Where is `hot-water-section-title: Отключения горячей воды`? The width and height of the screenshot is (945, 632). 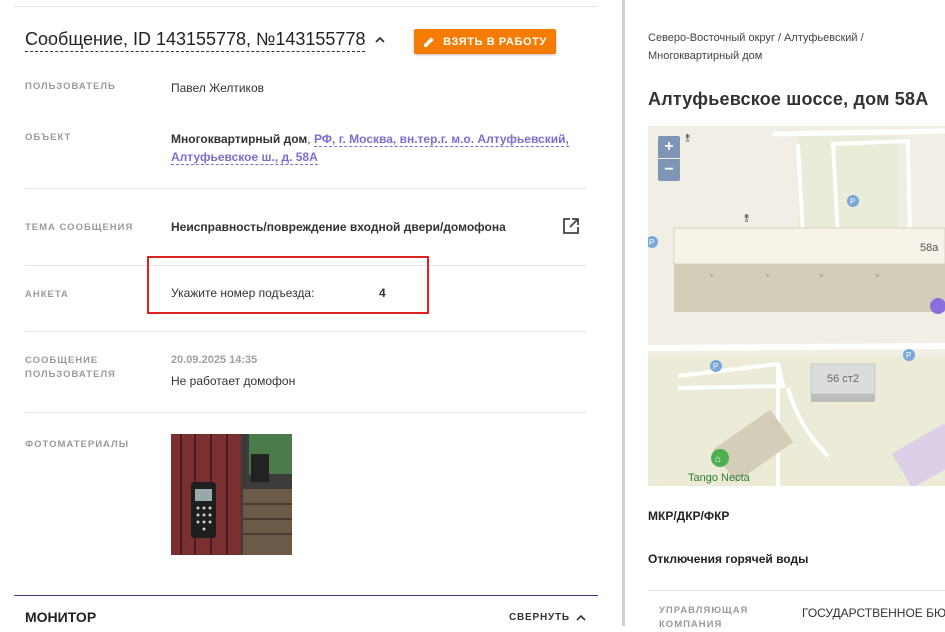 hot-water-section-title: Отключения горячей воды is located at coordinates (728, 559).